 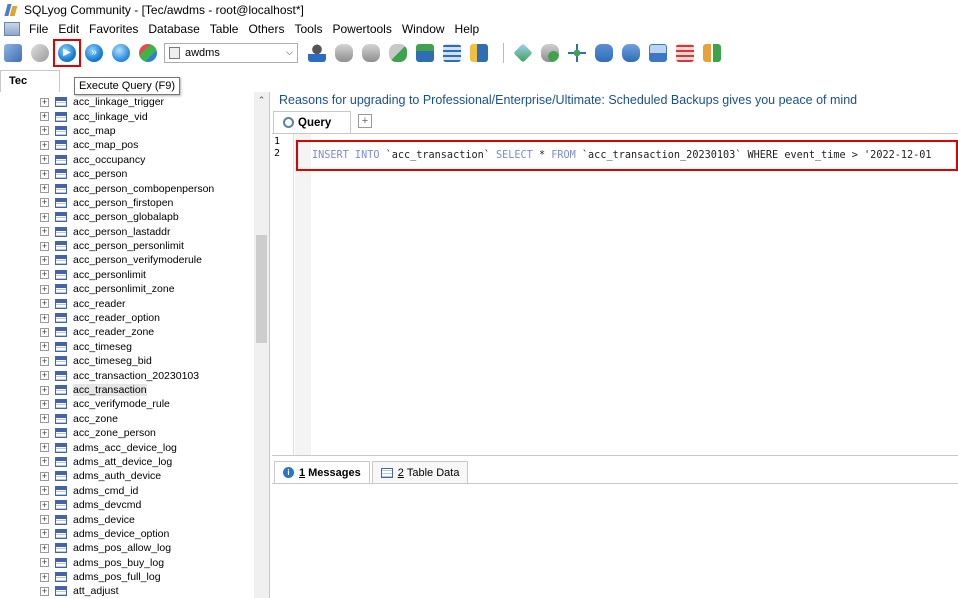 What do you see at coordinates (322, 472) in the screenshot?
I see `tab-messages: i 1 Messages` at bounding box center [322, 472].